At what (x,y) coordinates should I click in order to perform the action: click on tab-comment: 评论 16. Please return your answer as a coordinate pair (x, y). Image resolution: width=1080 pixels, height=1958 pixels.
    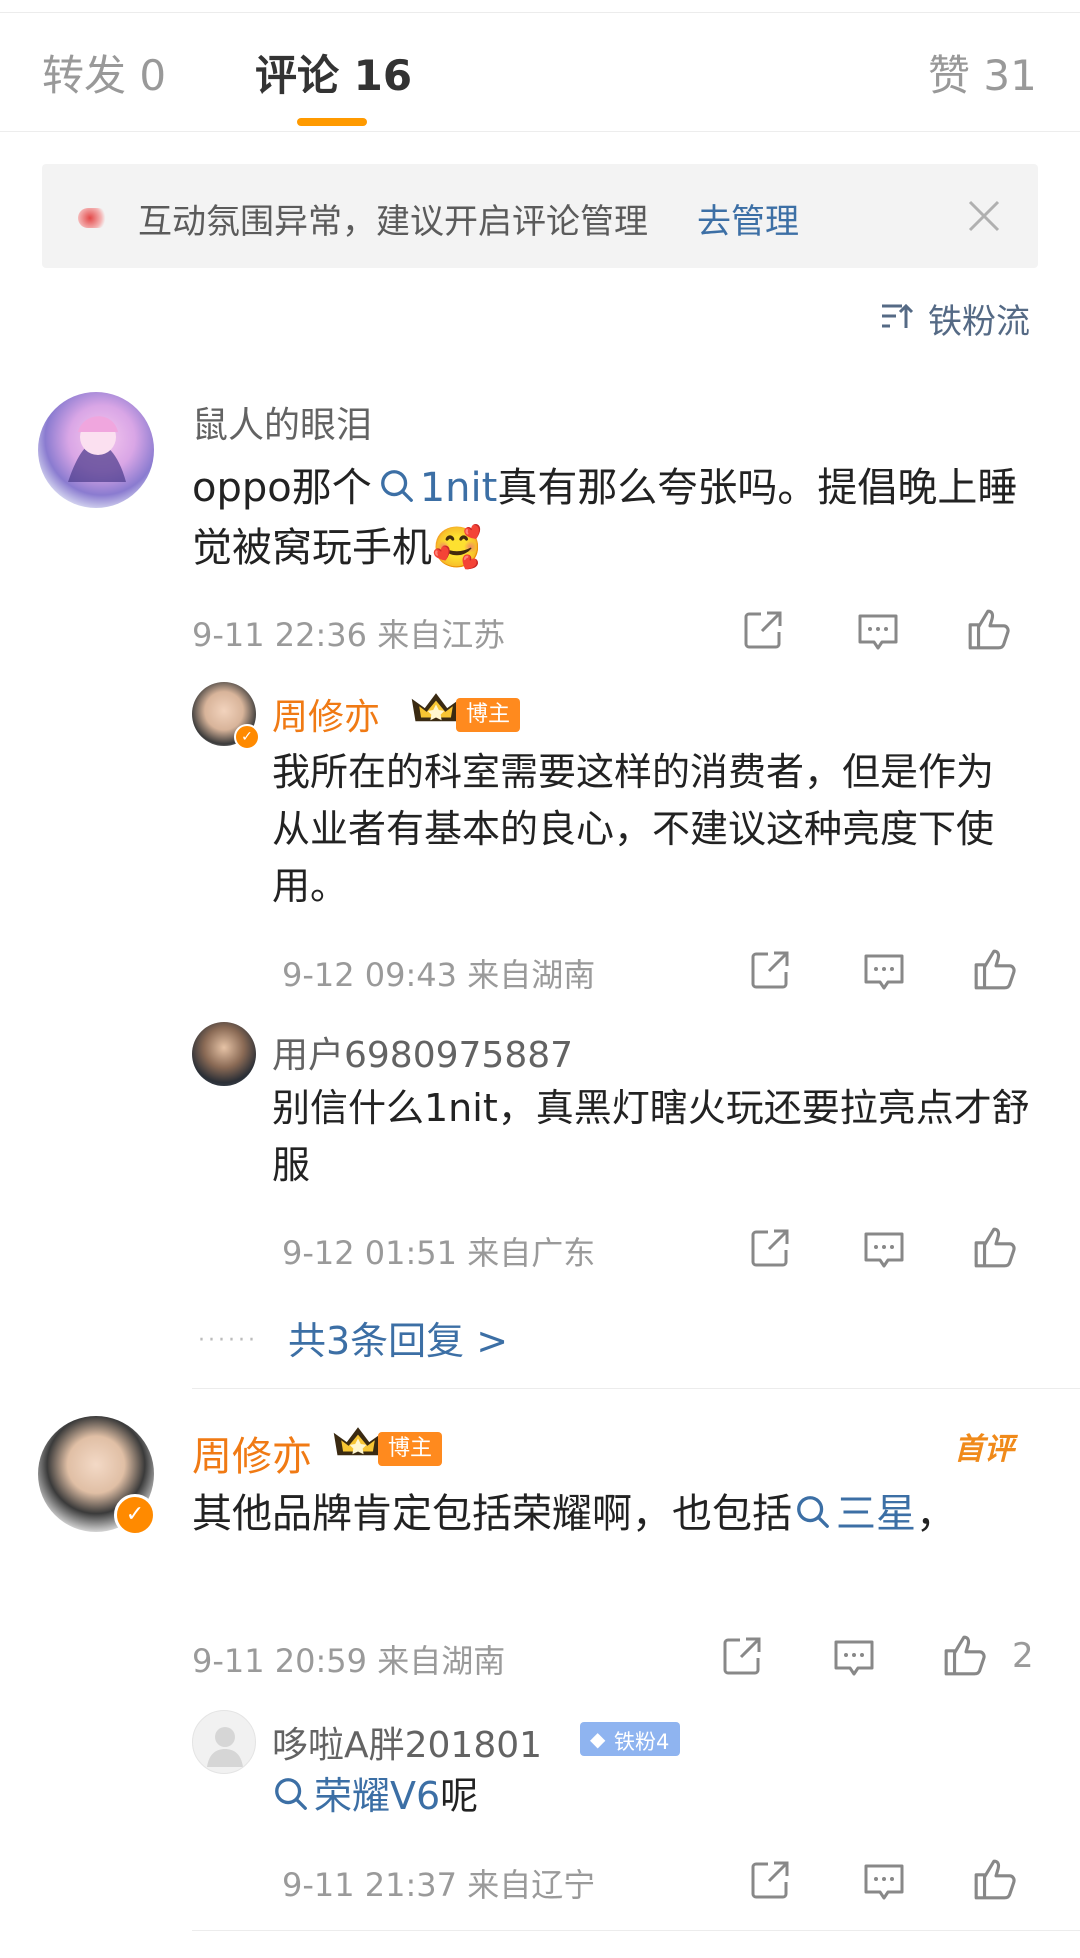
    Looking at the image, I should click on (333, 72).